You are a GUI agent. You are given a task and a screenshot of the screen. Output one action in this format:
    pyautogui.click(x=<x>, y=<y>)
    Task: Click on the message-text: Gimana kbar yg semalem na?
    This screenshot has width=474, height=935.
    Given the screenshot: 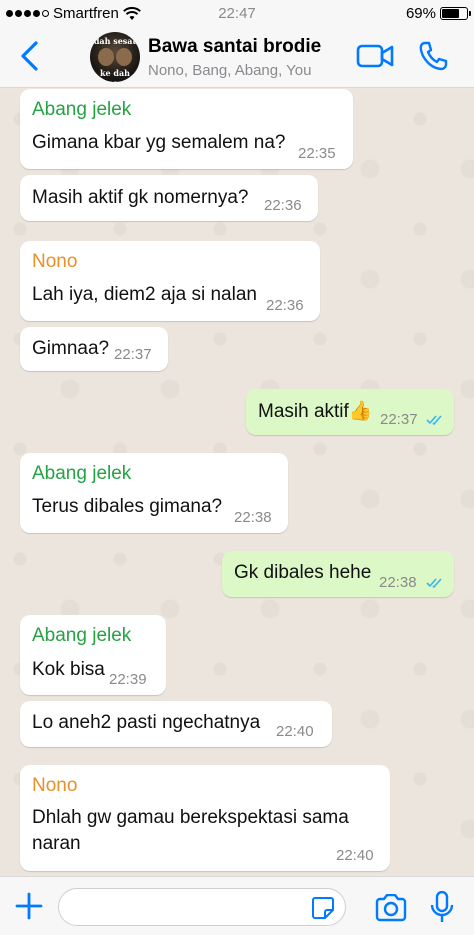 What is the action you would take?
    pyautogui.click(x=159, y=142)
    